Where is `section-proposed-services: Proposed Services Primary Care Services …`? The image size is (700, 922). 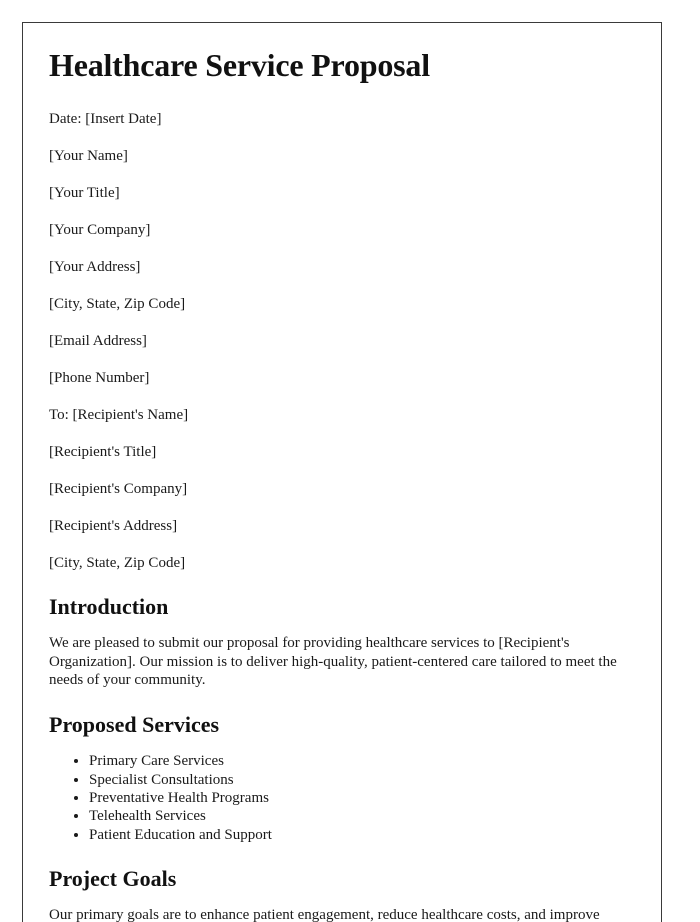
section-proposed-services: Proposed Services Primary Care Services … is located at coordinates (342, 778).